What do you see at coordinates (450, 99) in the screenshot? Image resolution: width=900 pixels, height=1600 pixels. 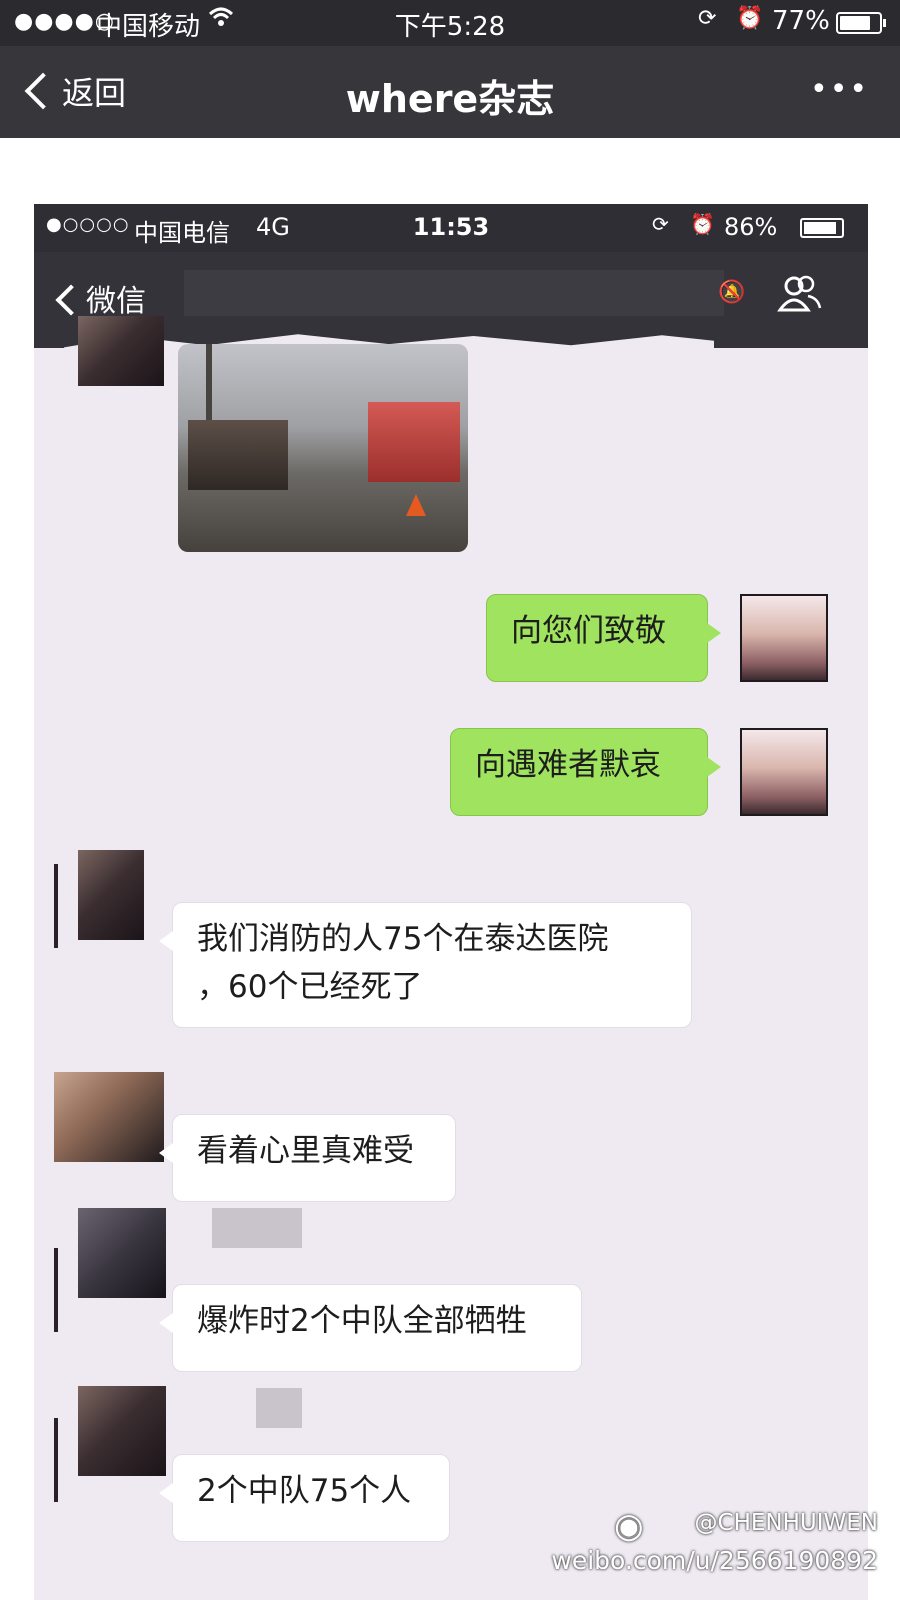 I see `page-title: where杂志` at bounding box center [450, 99].